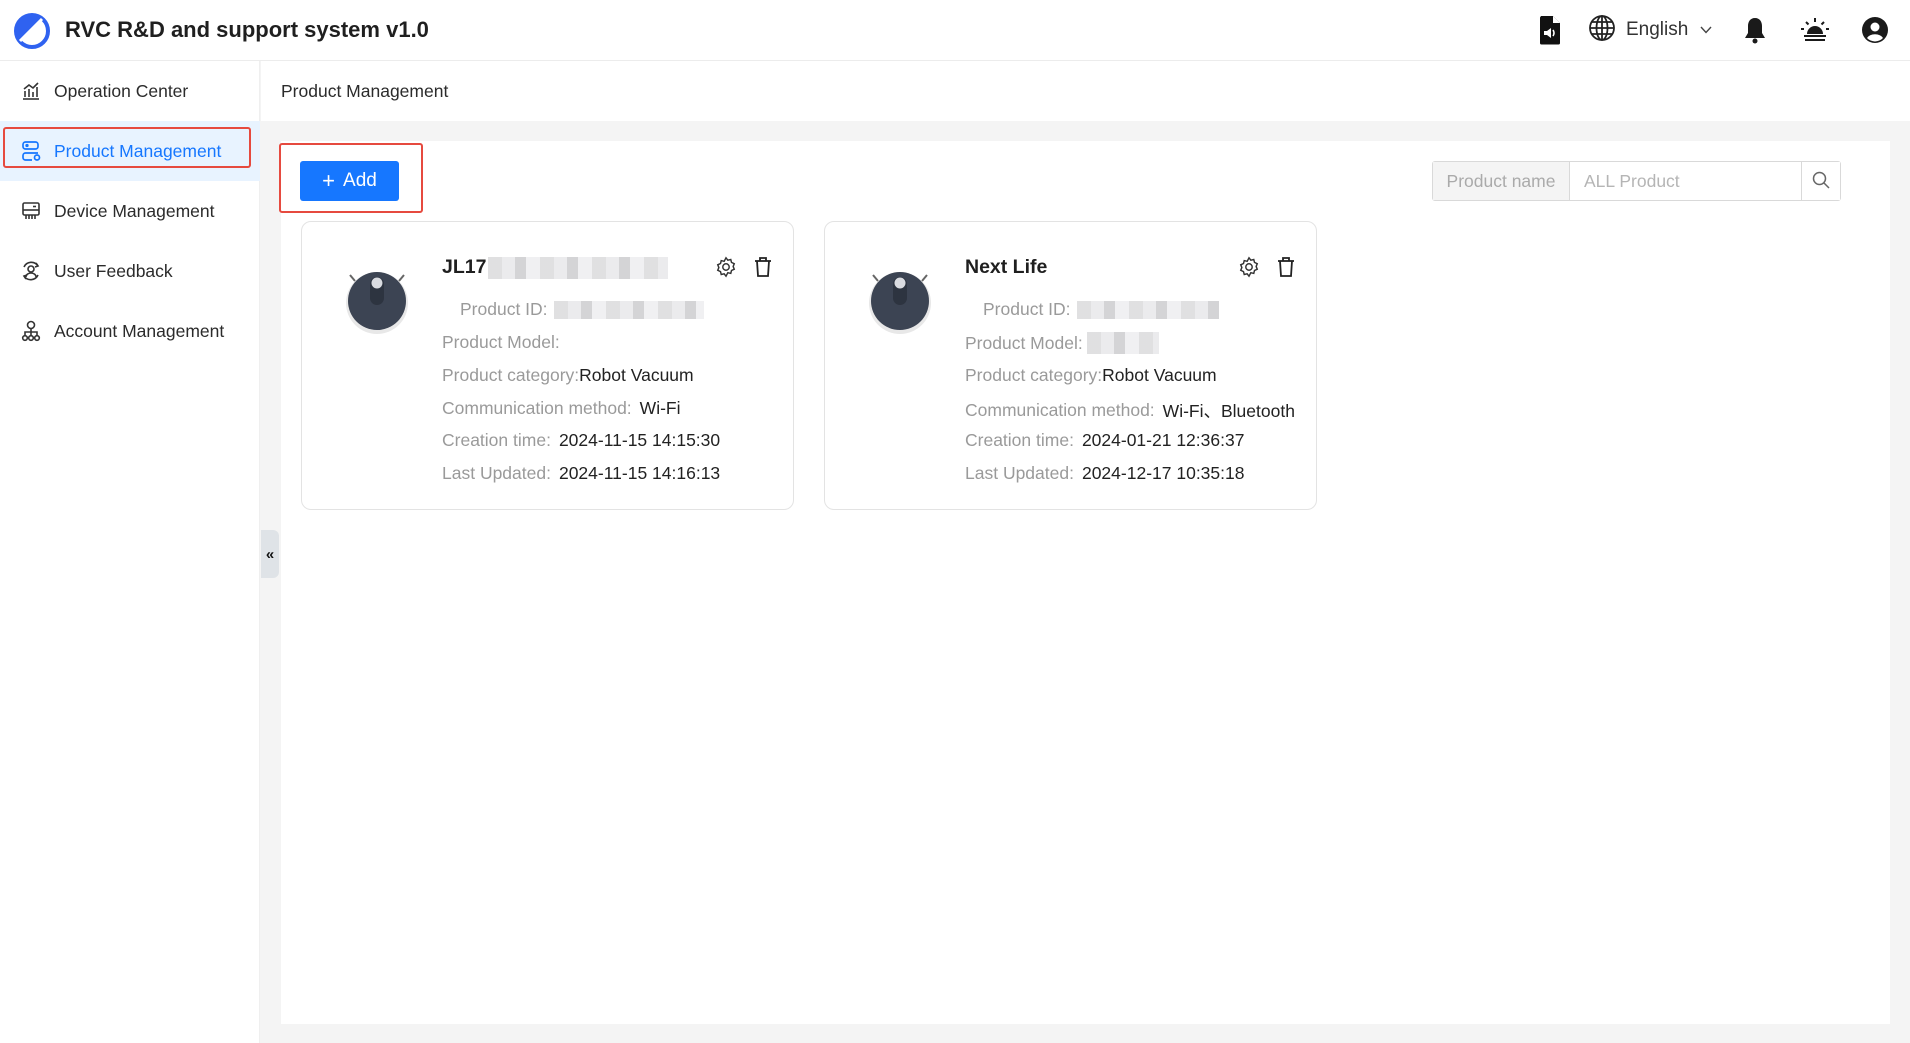 The image size is (1910, 1043). What do you see at coordinates (134, 210) in the screenshot?
I see `sidebar-item-label: Device Management` at bounding box center [134, 210].